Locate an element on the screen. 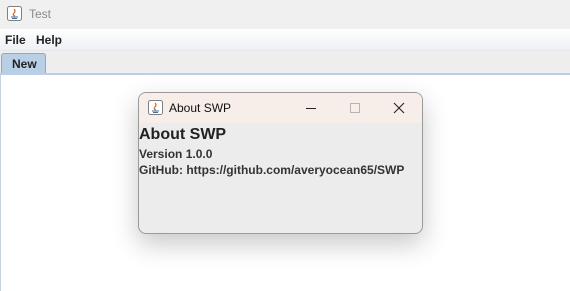 The image size is (570, 291). maximize-icon is located at coordinates (355, 108).